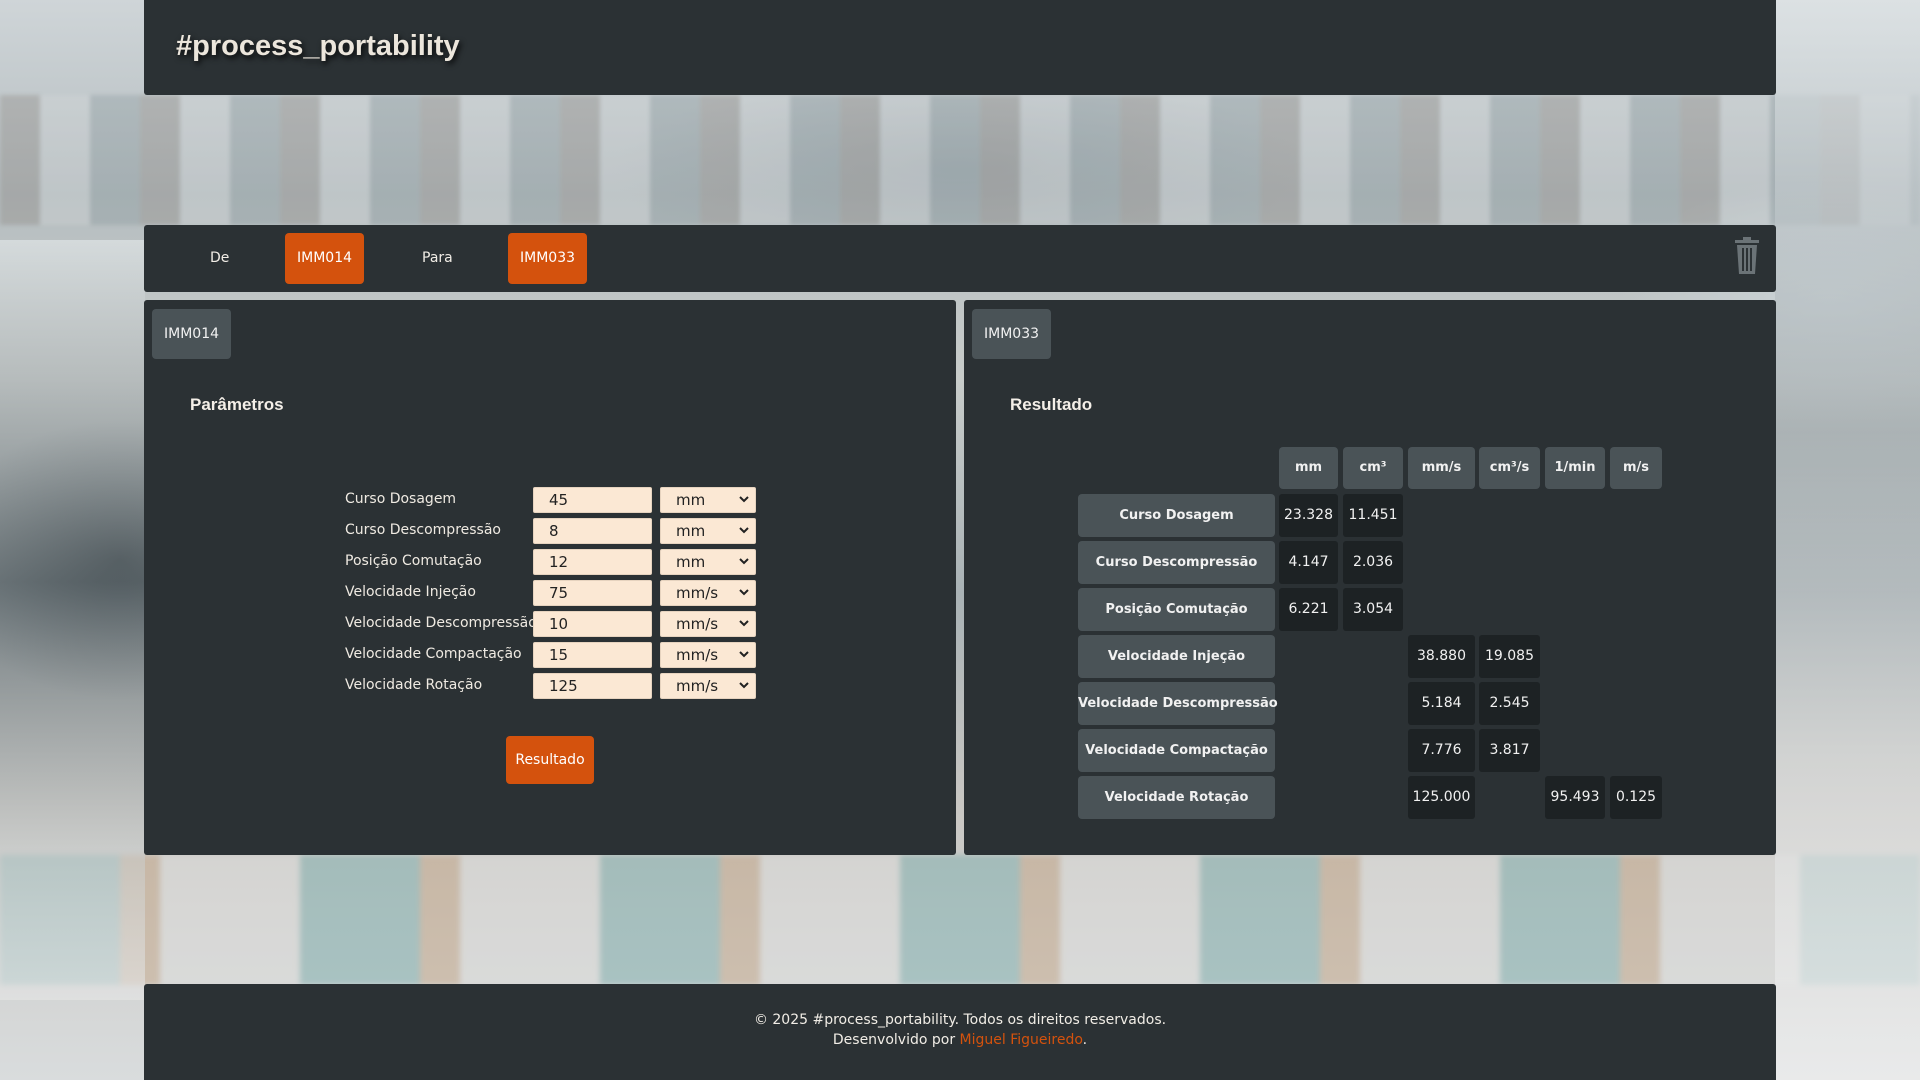  What do you see at coordinates (896, 1040) in the screenshot?
I see `developer-prefix: Desenvolvido por` at bounding box center [896, 1040].